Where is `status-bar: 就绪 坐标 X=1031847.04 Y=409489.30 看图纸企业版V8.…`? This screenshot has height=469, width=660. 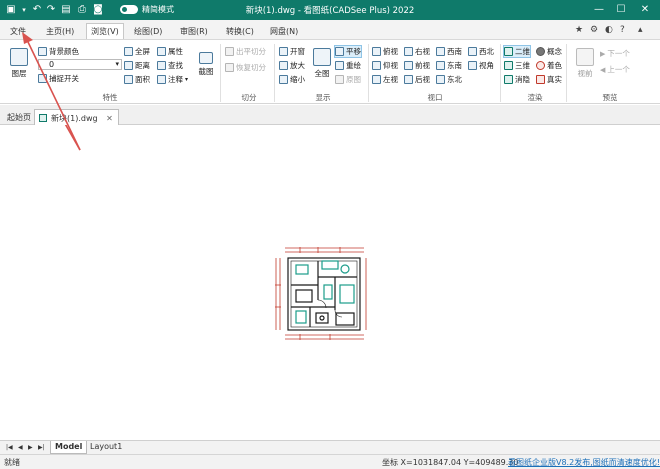
status-bar: 就绪 坐标 X=1031847.04 Y=409489.30 看图纸企业版V8.… is located at coordinates (330, 461).